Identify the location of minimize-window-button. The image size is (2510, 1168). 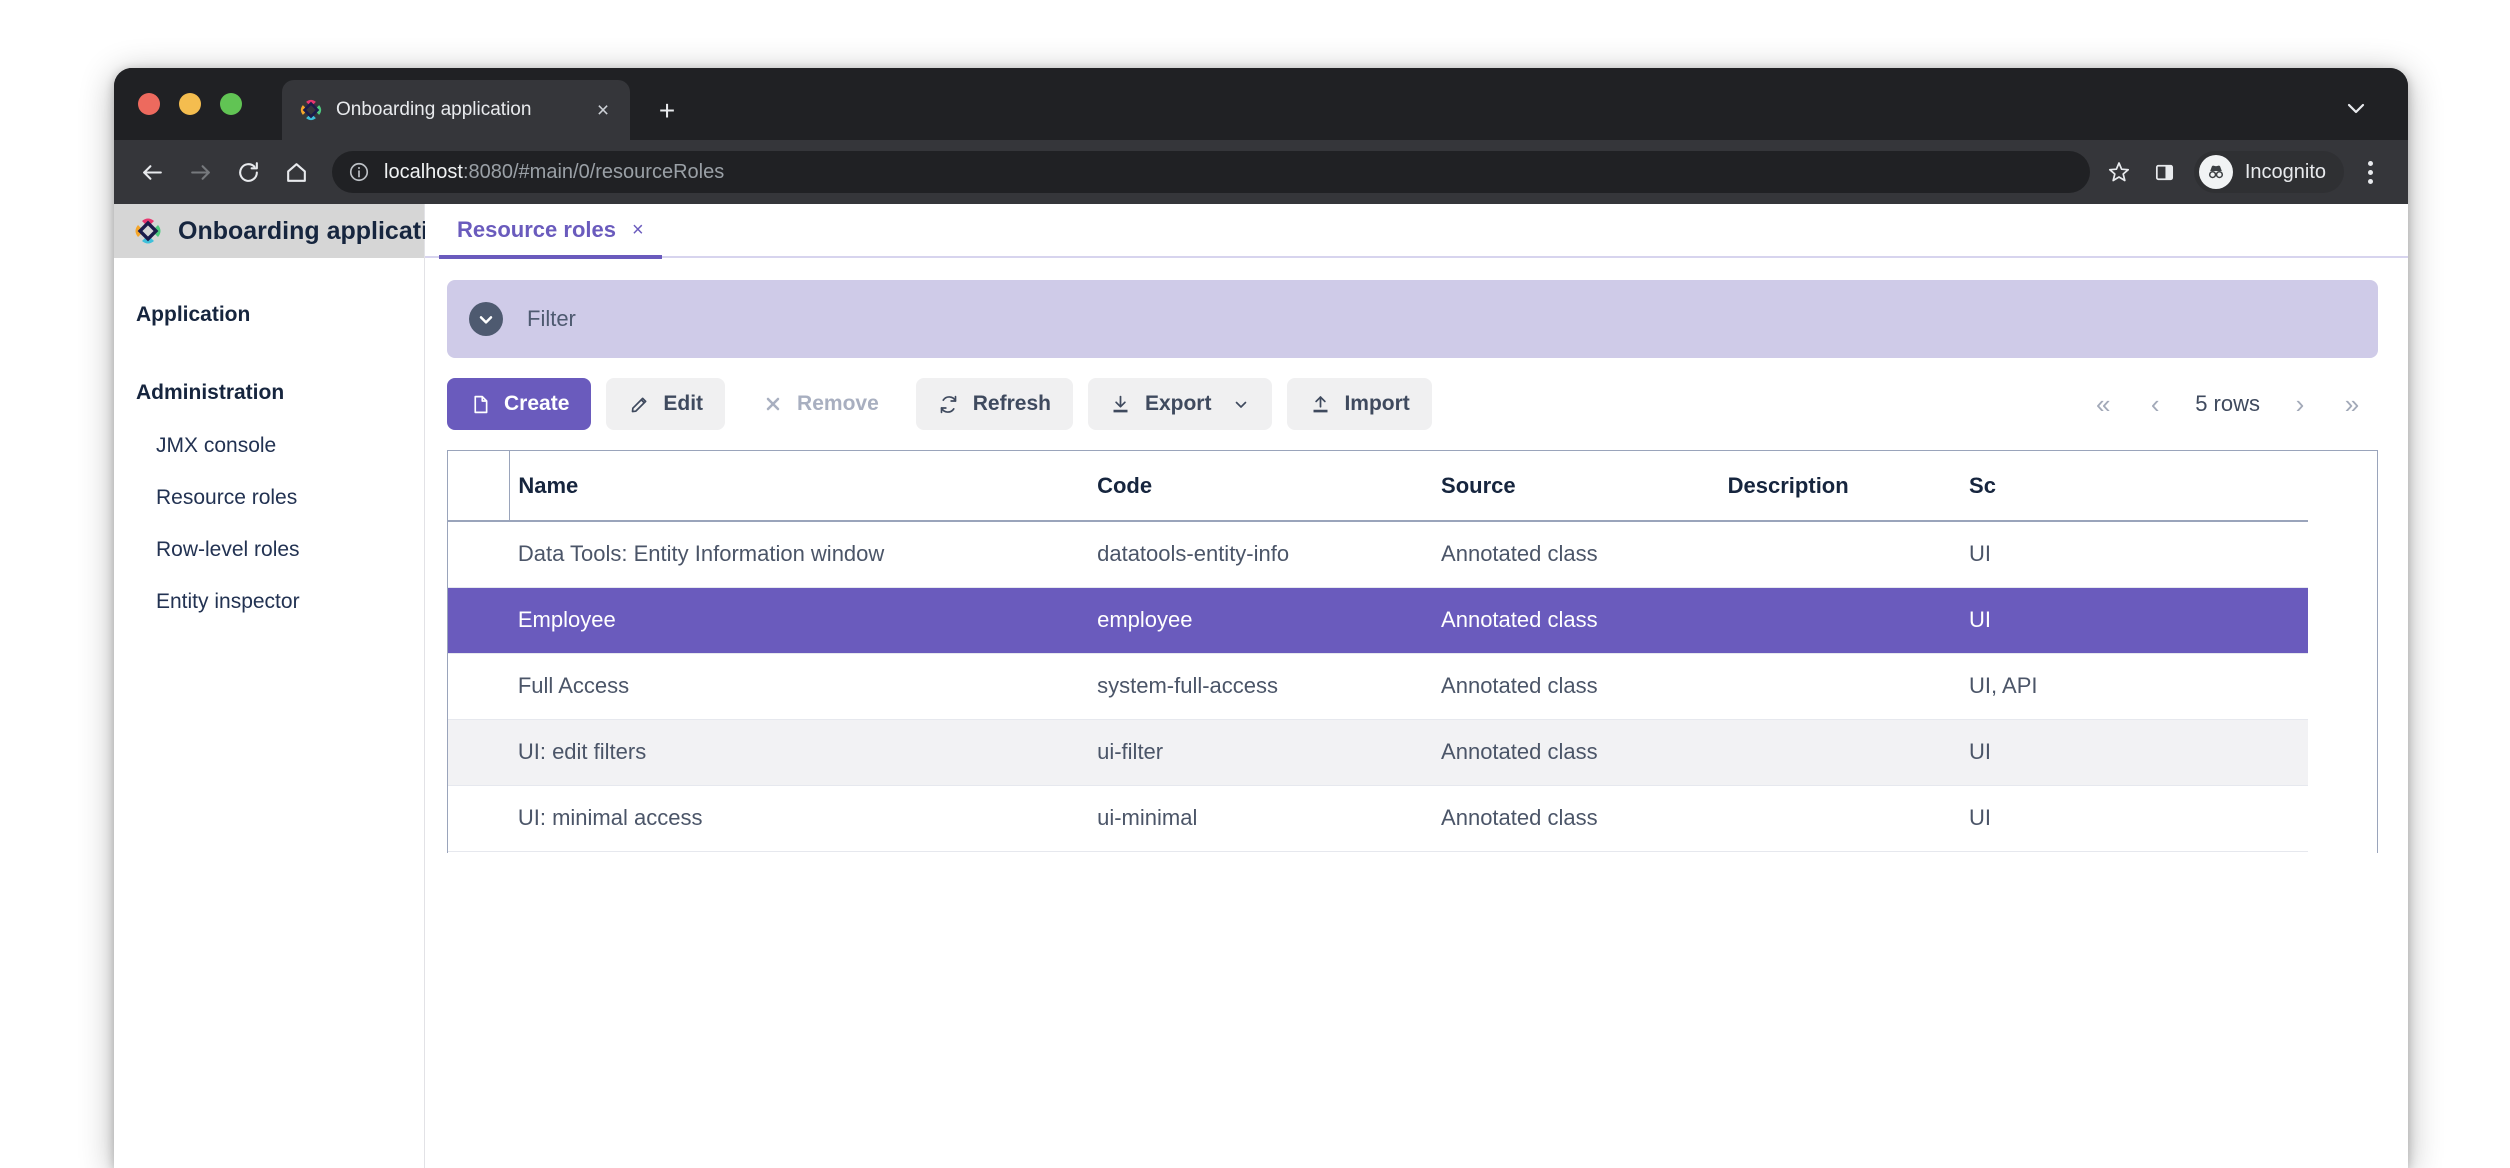
(190, 104).